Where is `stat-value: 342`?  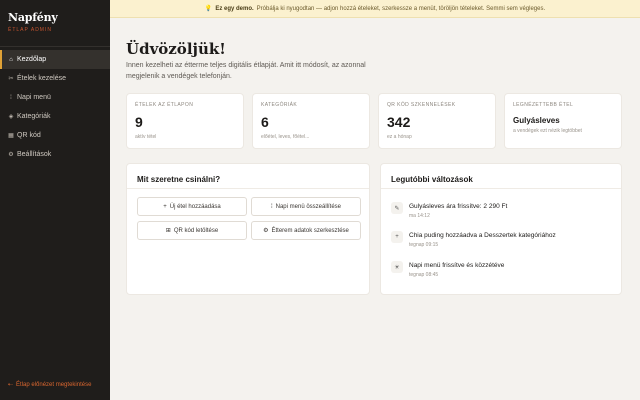 stat-value: 342 is located at coordinates (399, 122).